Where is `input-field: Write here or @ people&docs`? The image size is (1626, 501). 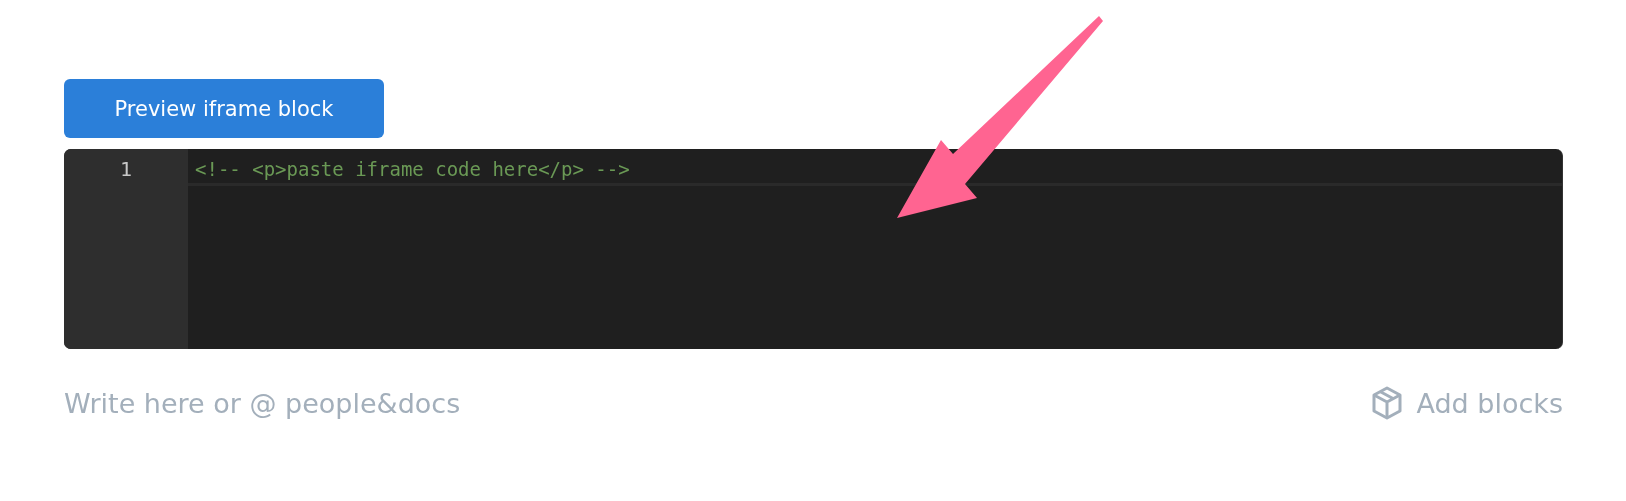 input-field: Write here or @ people&docs is located at coordinates (344, 403).